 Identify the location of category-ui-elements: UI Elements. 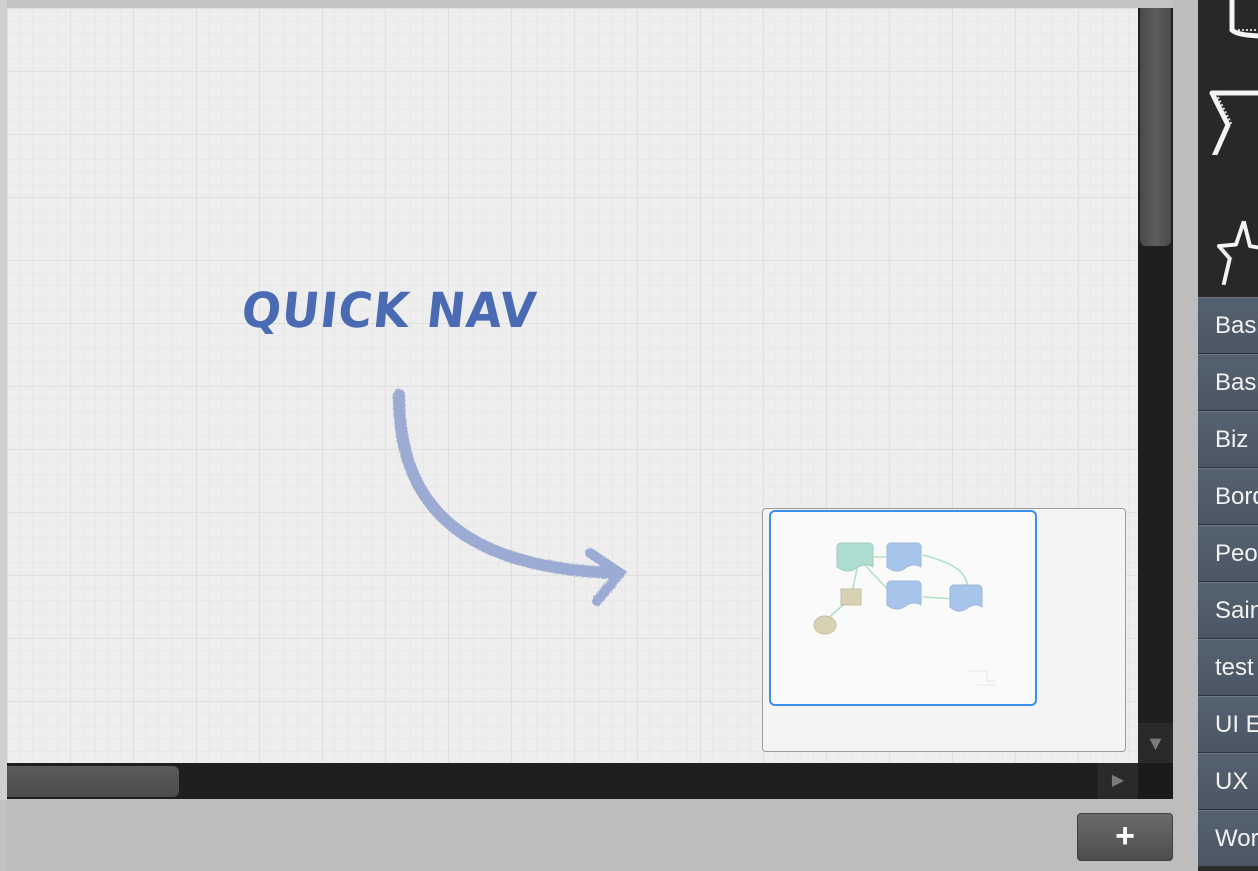
(1228, 724).